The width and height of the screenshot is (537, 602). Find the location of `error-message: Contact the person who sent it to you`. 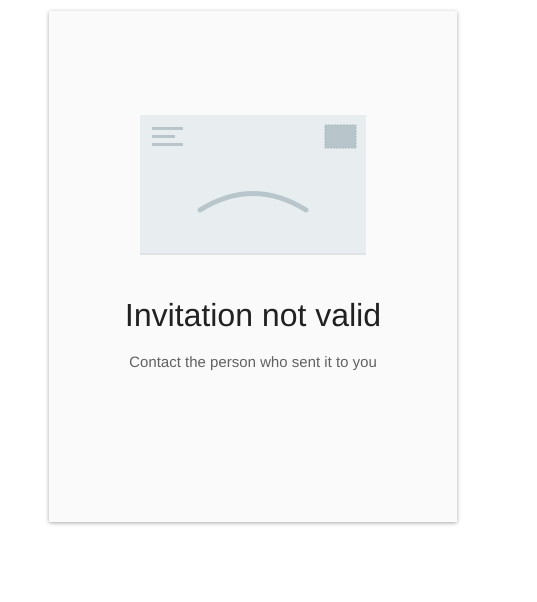

error-message: Contact the person who sent it to you is located at coordinates (253, 363).